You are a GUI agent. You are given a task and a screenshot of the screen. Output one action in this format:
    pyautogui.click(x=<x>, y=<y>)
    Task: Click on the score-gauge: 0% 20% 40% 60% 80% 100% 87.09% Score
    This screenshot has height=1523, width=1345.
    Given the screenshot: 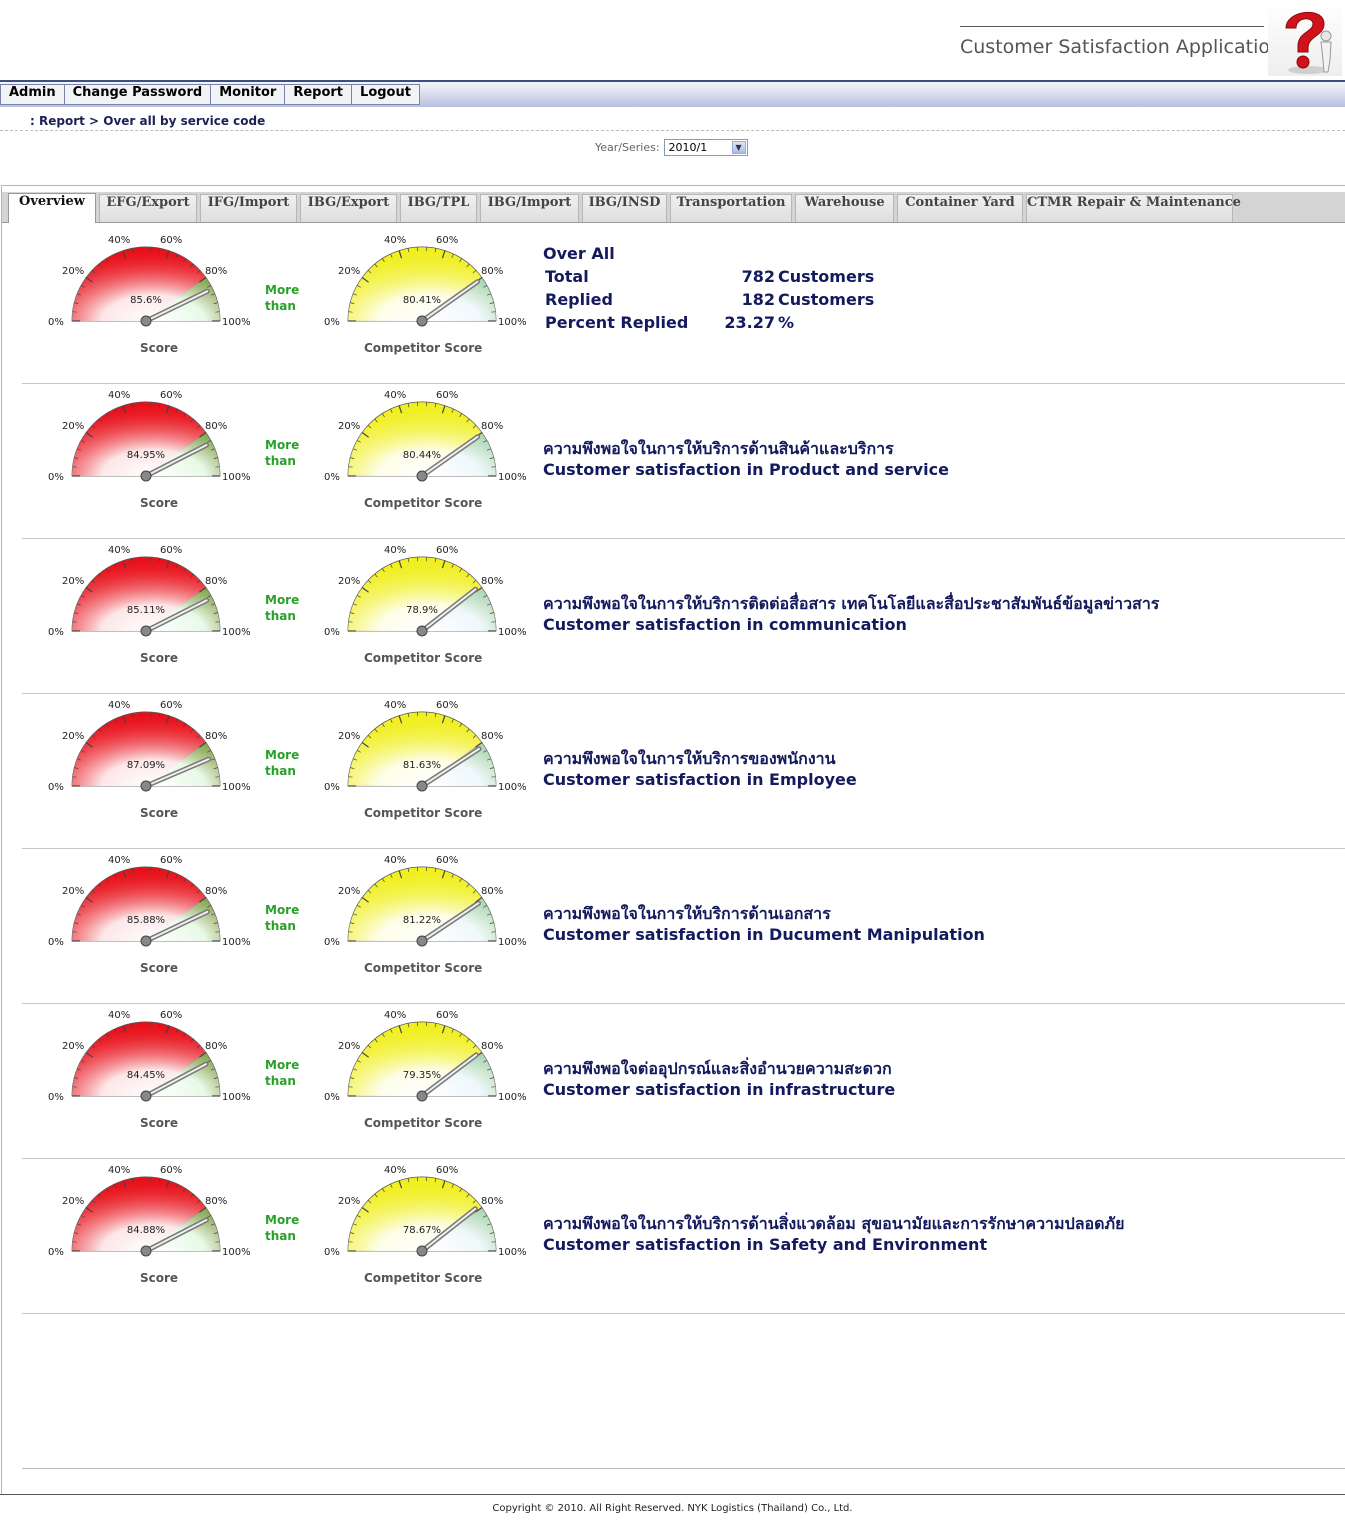 What is the action you would take?
    pyautogui.click(x=142, y=764)
    